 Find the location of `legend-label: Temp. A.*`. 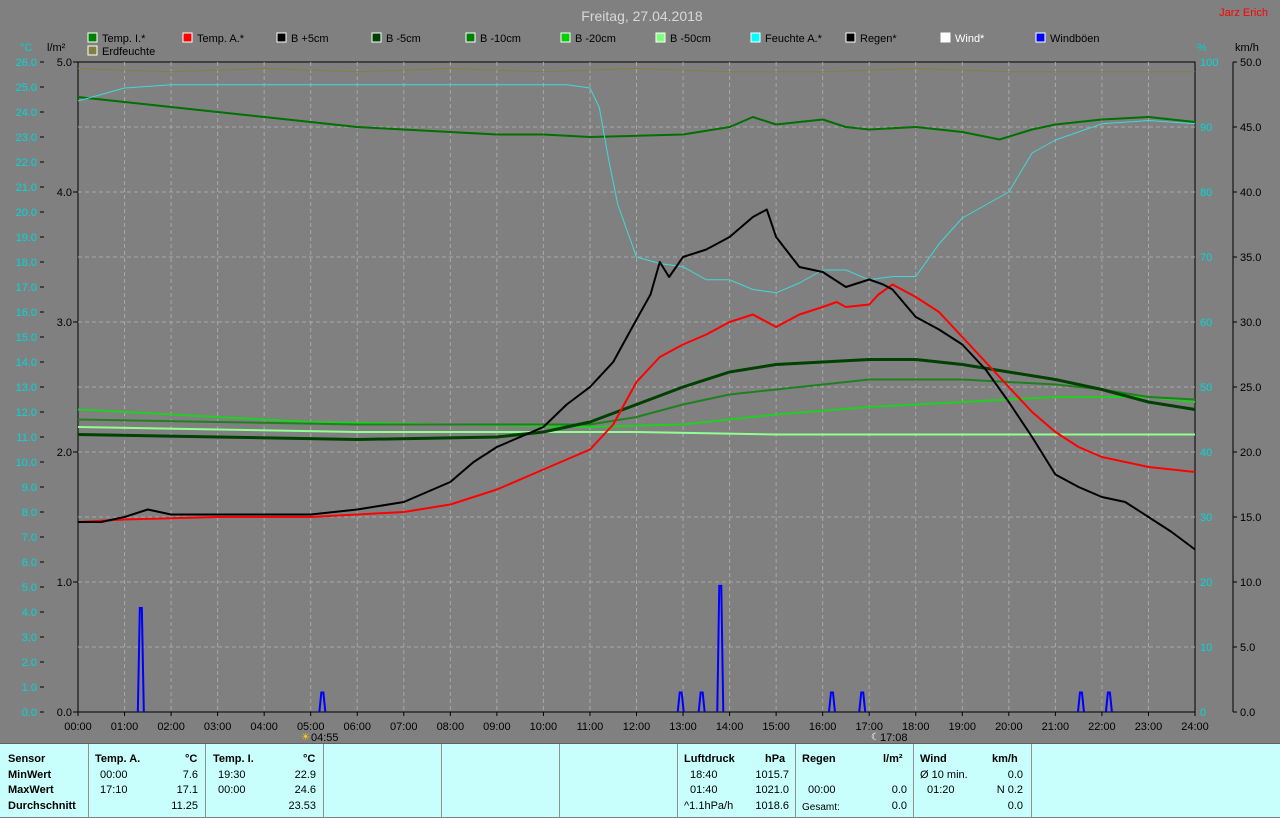

legend-label: Temp. A.* is located at coordinates (221, 39).